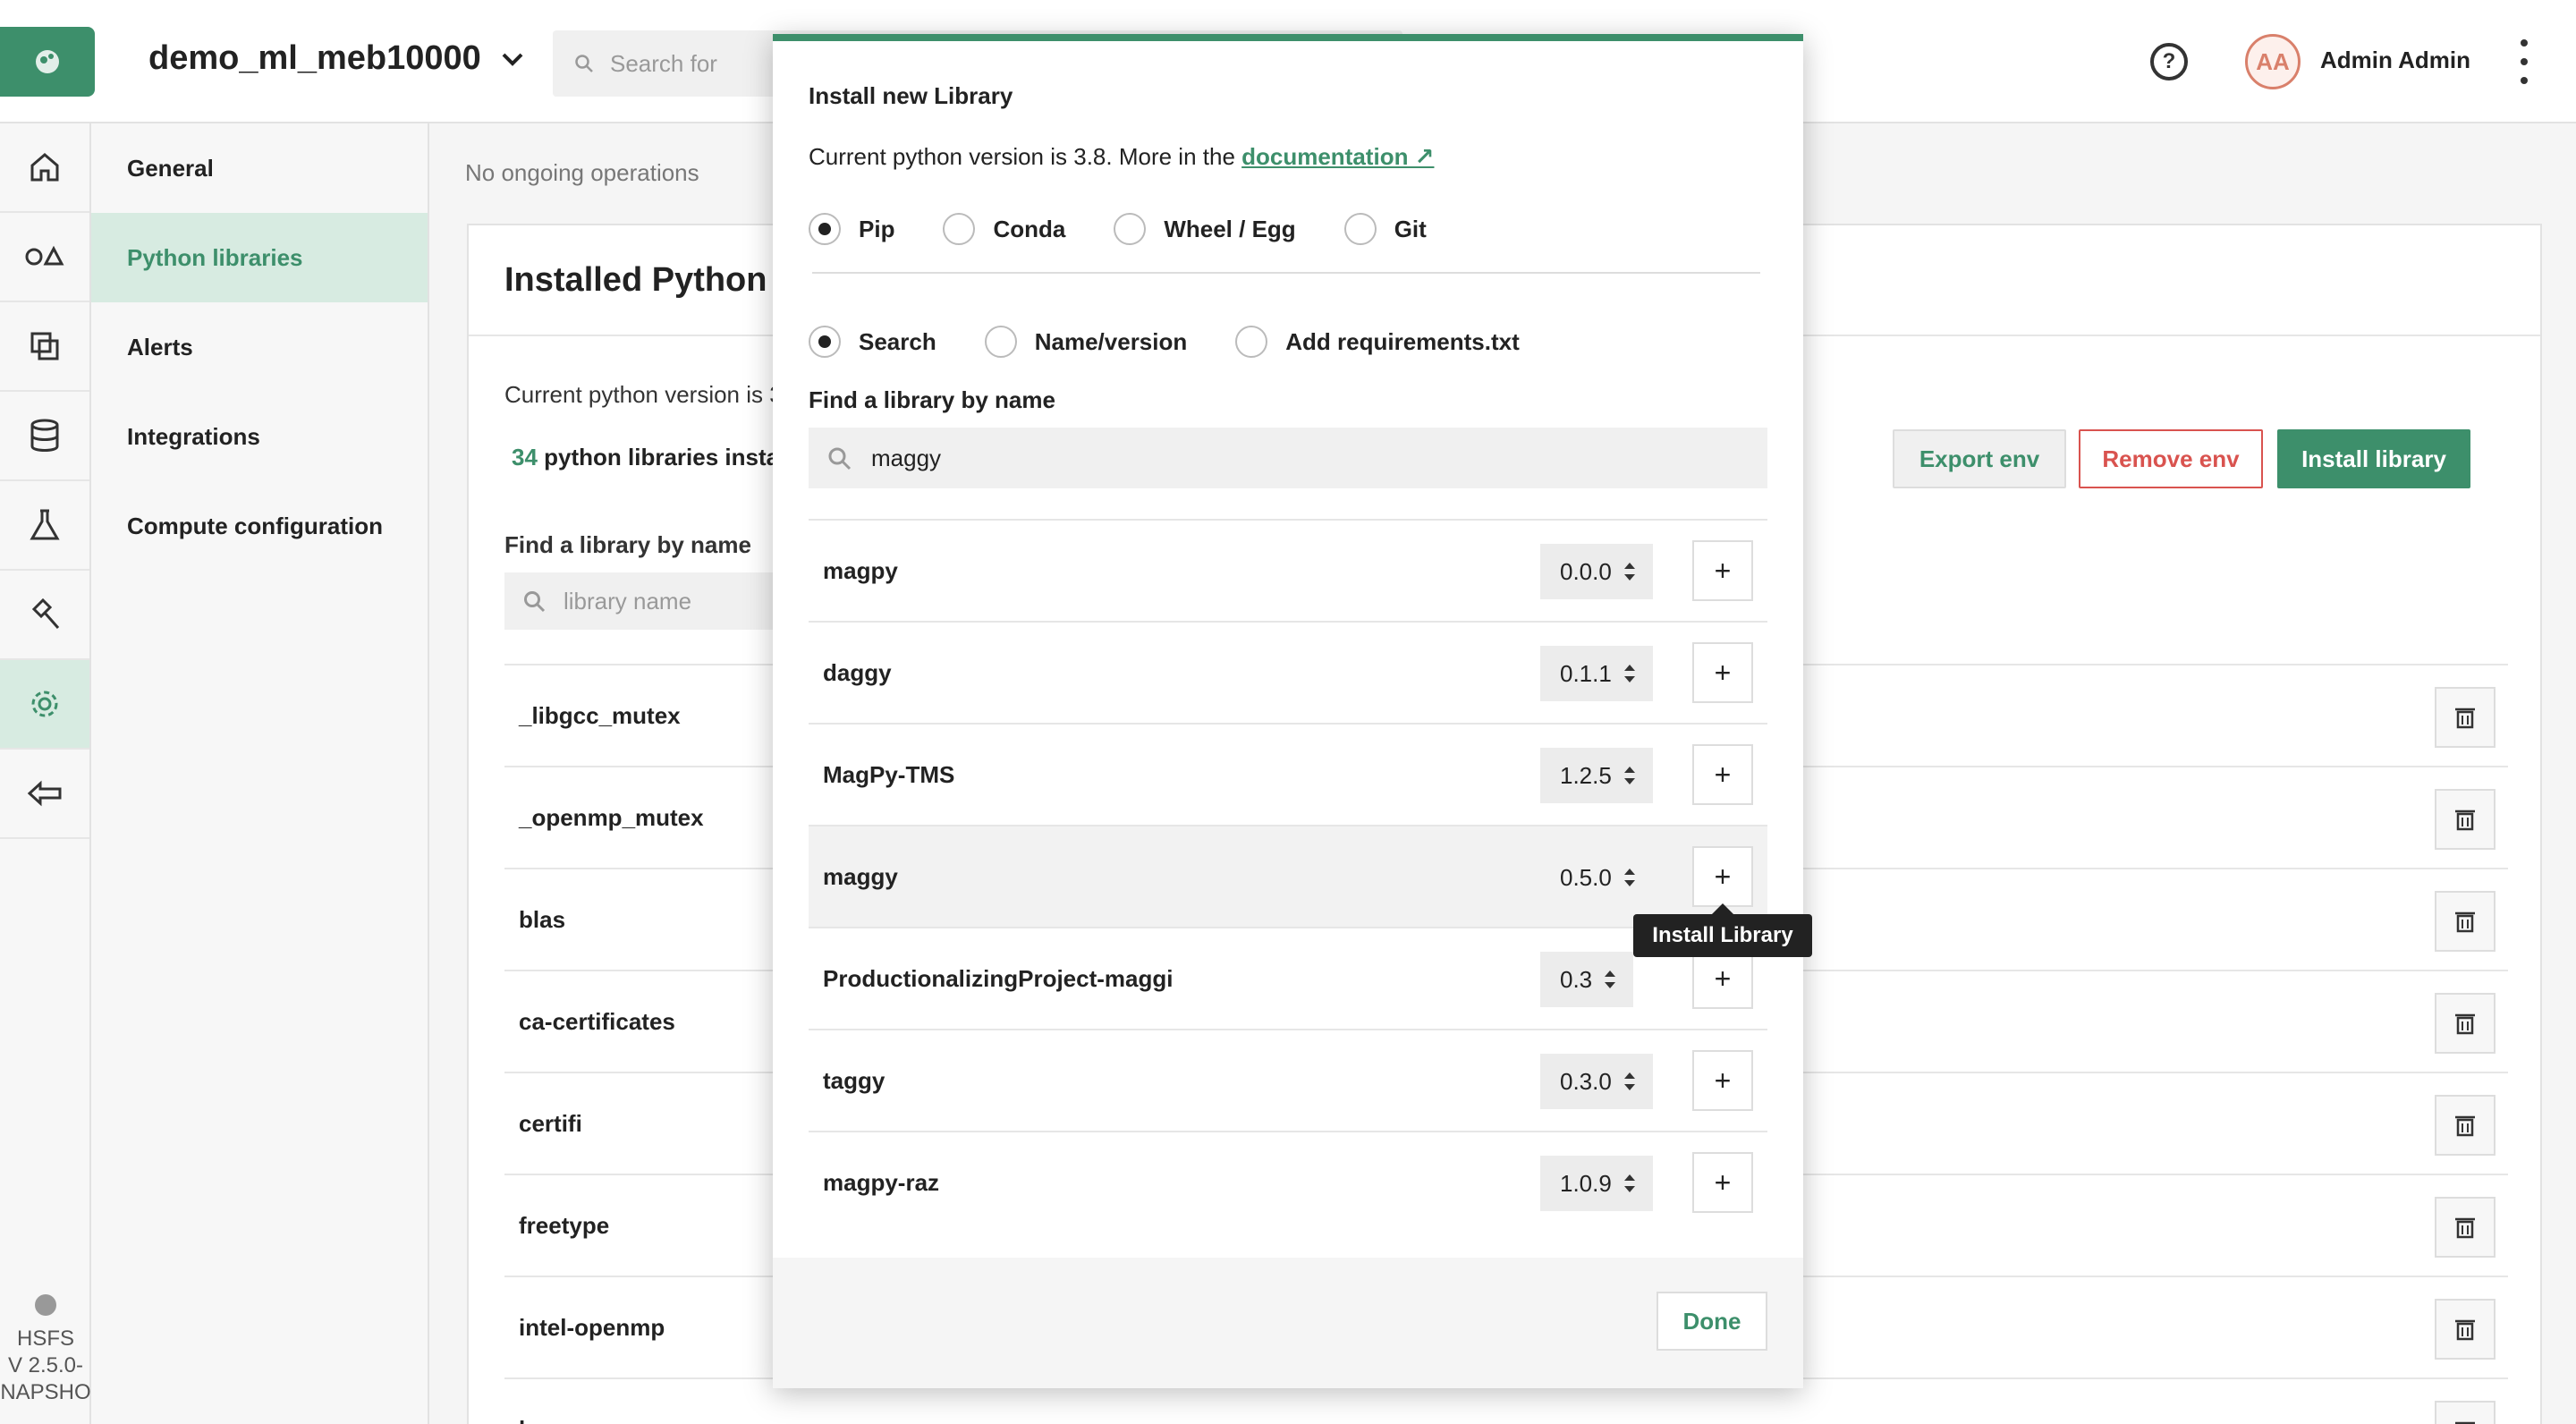  What do you see at coordinates (1085, 342) in the screenshot?
I see `radio-name-version: Name/version` at bounding box center [1085, 342].